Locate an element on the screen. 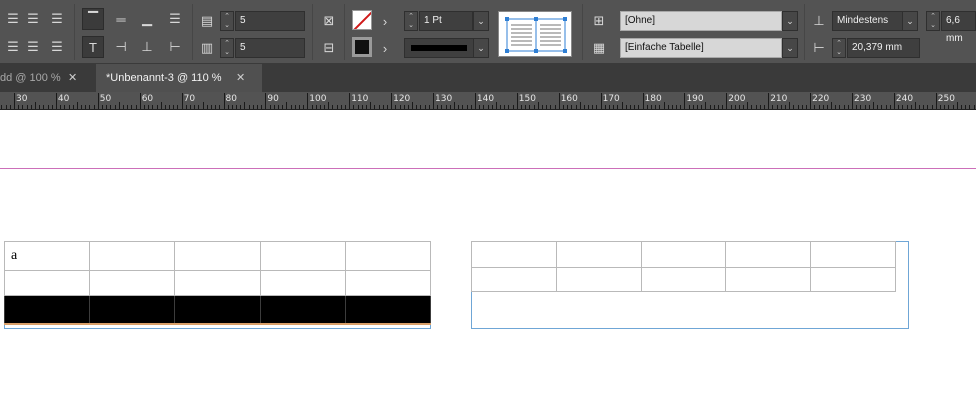  align-vcenter-icon: ═ is located at coordinates (121, 19).